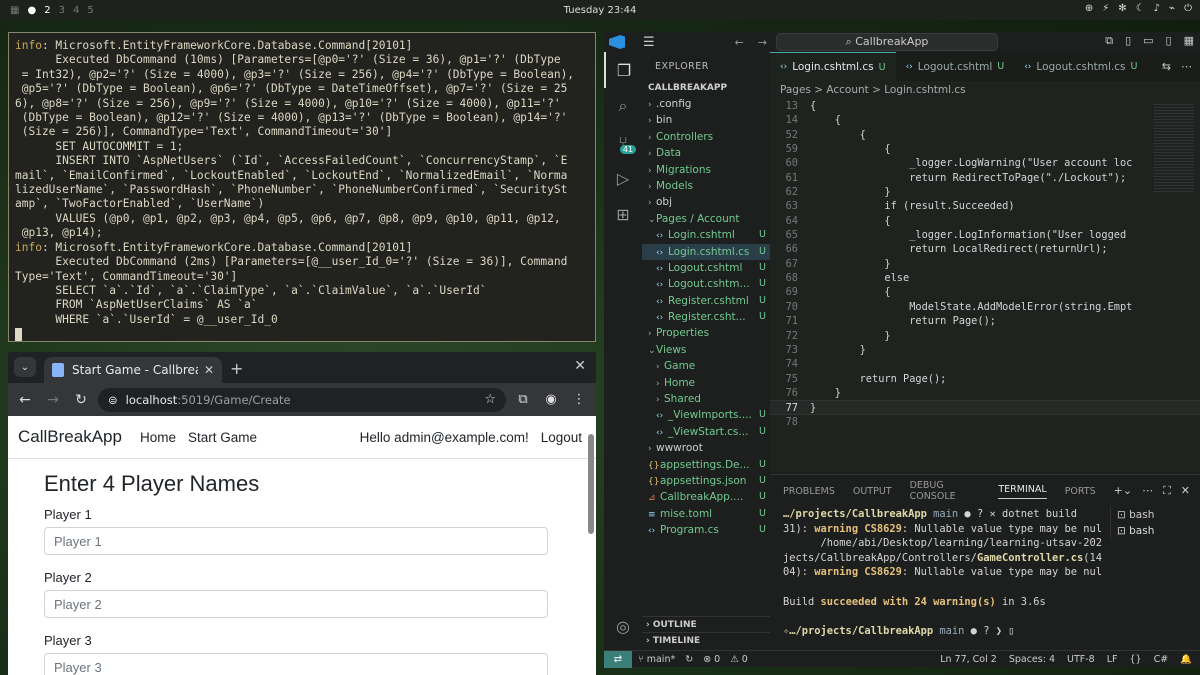 This screenshot has height=675, width=1200. Describe the element at coordinates (47, 10) in the screenshot. I see `workspace-2: 2` at that location.